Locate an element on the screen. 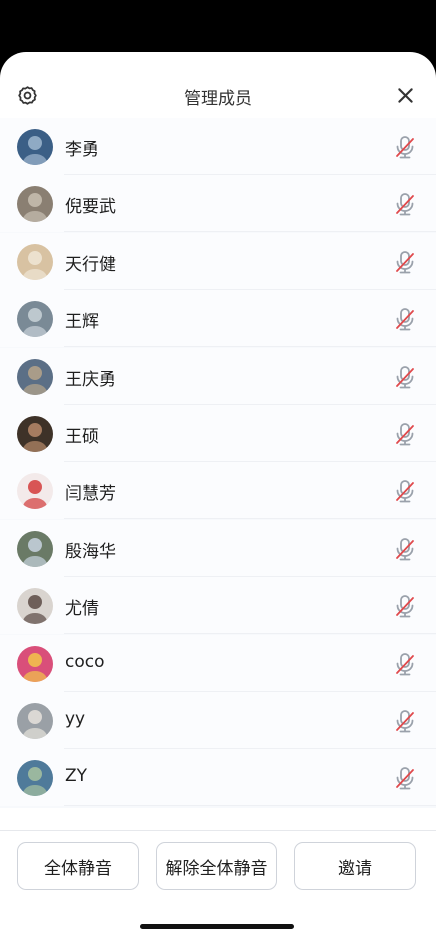  member-name: 李勇 is located at coordinates (82, 150).